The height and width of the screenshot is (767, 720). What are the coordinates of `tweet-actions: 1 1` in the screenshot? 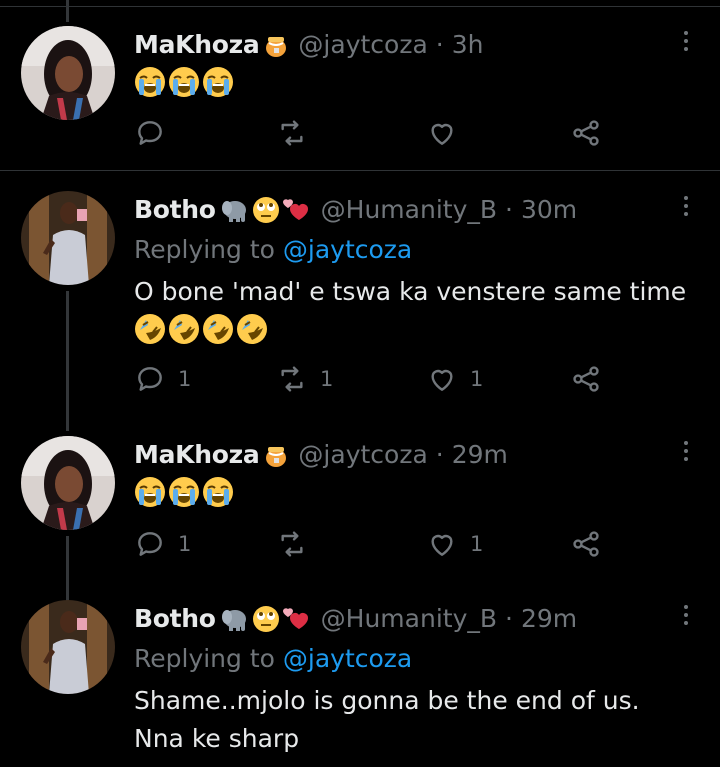 It's located at (374, 544).